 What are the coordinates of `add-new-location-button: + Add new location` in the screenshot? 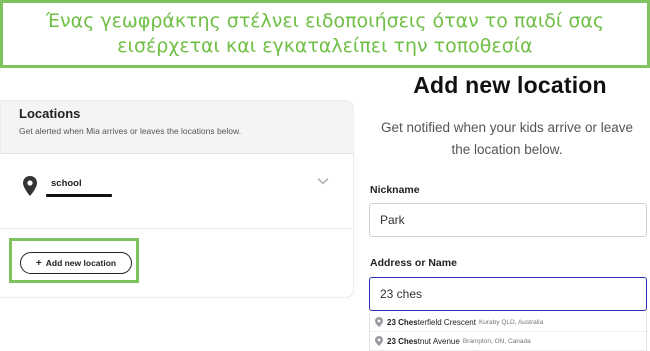 It's located at (76, 263).